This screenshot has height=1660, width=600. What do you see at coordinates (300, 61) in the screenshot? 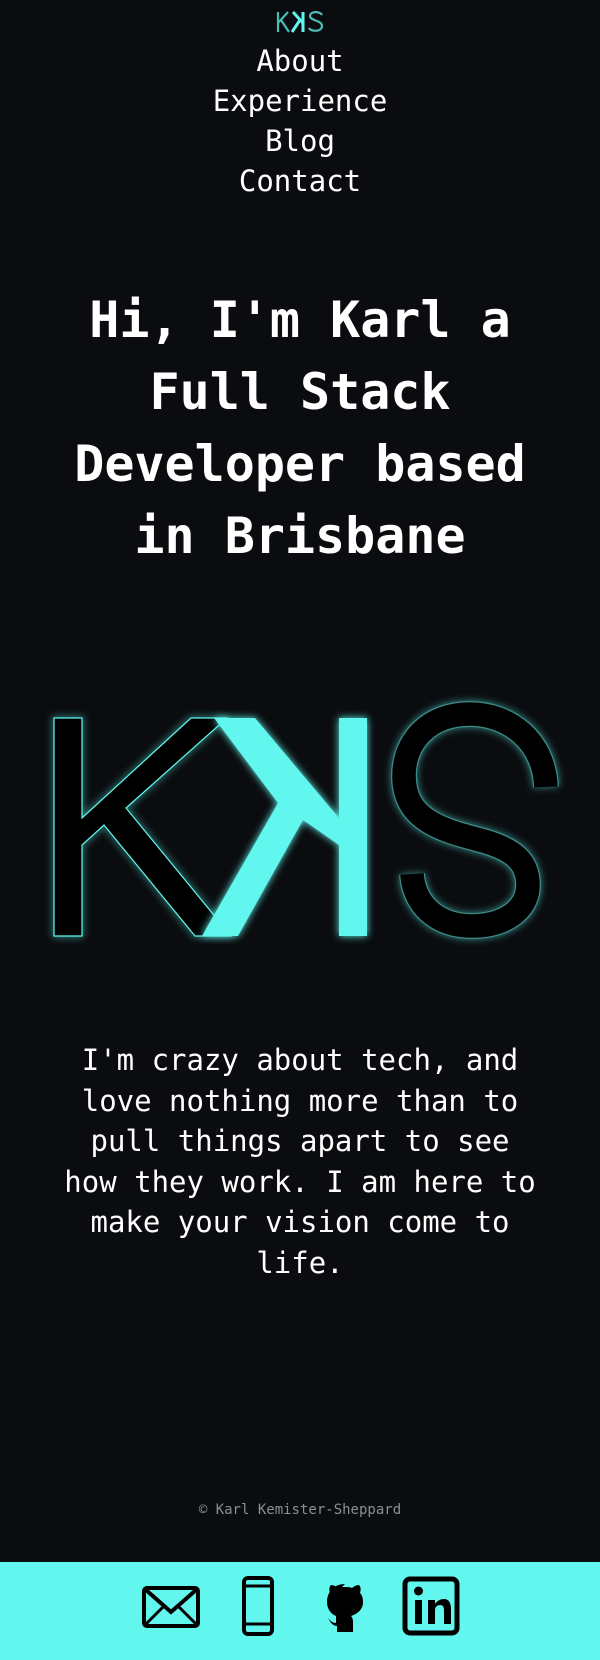
I see `nav-link-about: About` at bounding box center [300, 61].